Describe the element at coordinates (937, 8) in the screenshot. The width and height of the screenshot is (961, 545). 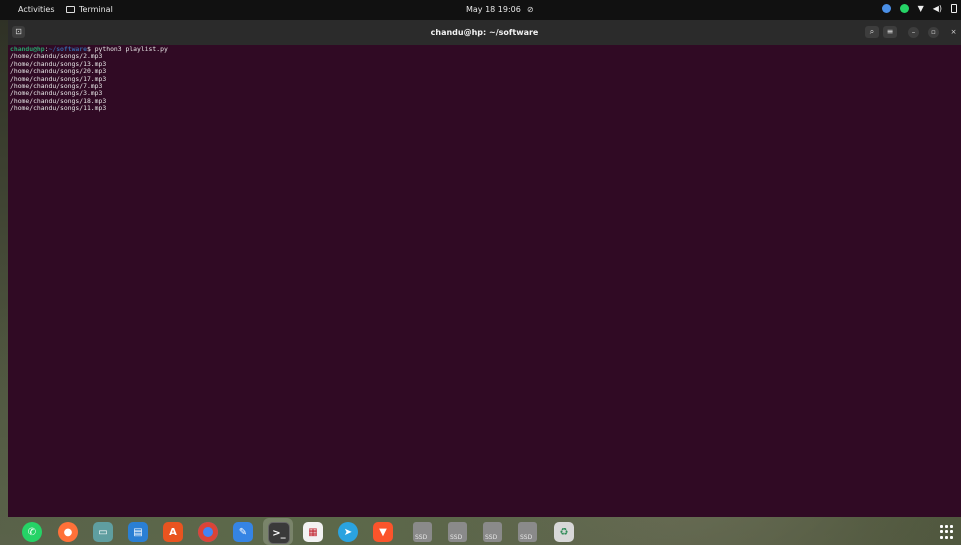
I see `volume-icon: ◀)` at that location.